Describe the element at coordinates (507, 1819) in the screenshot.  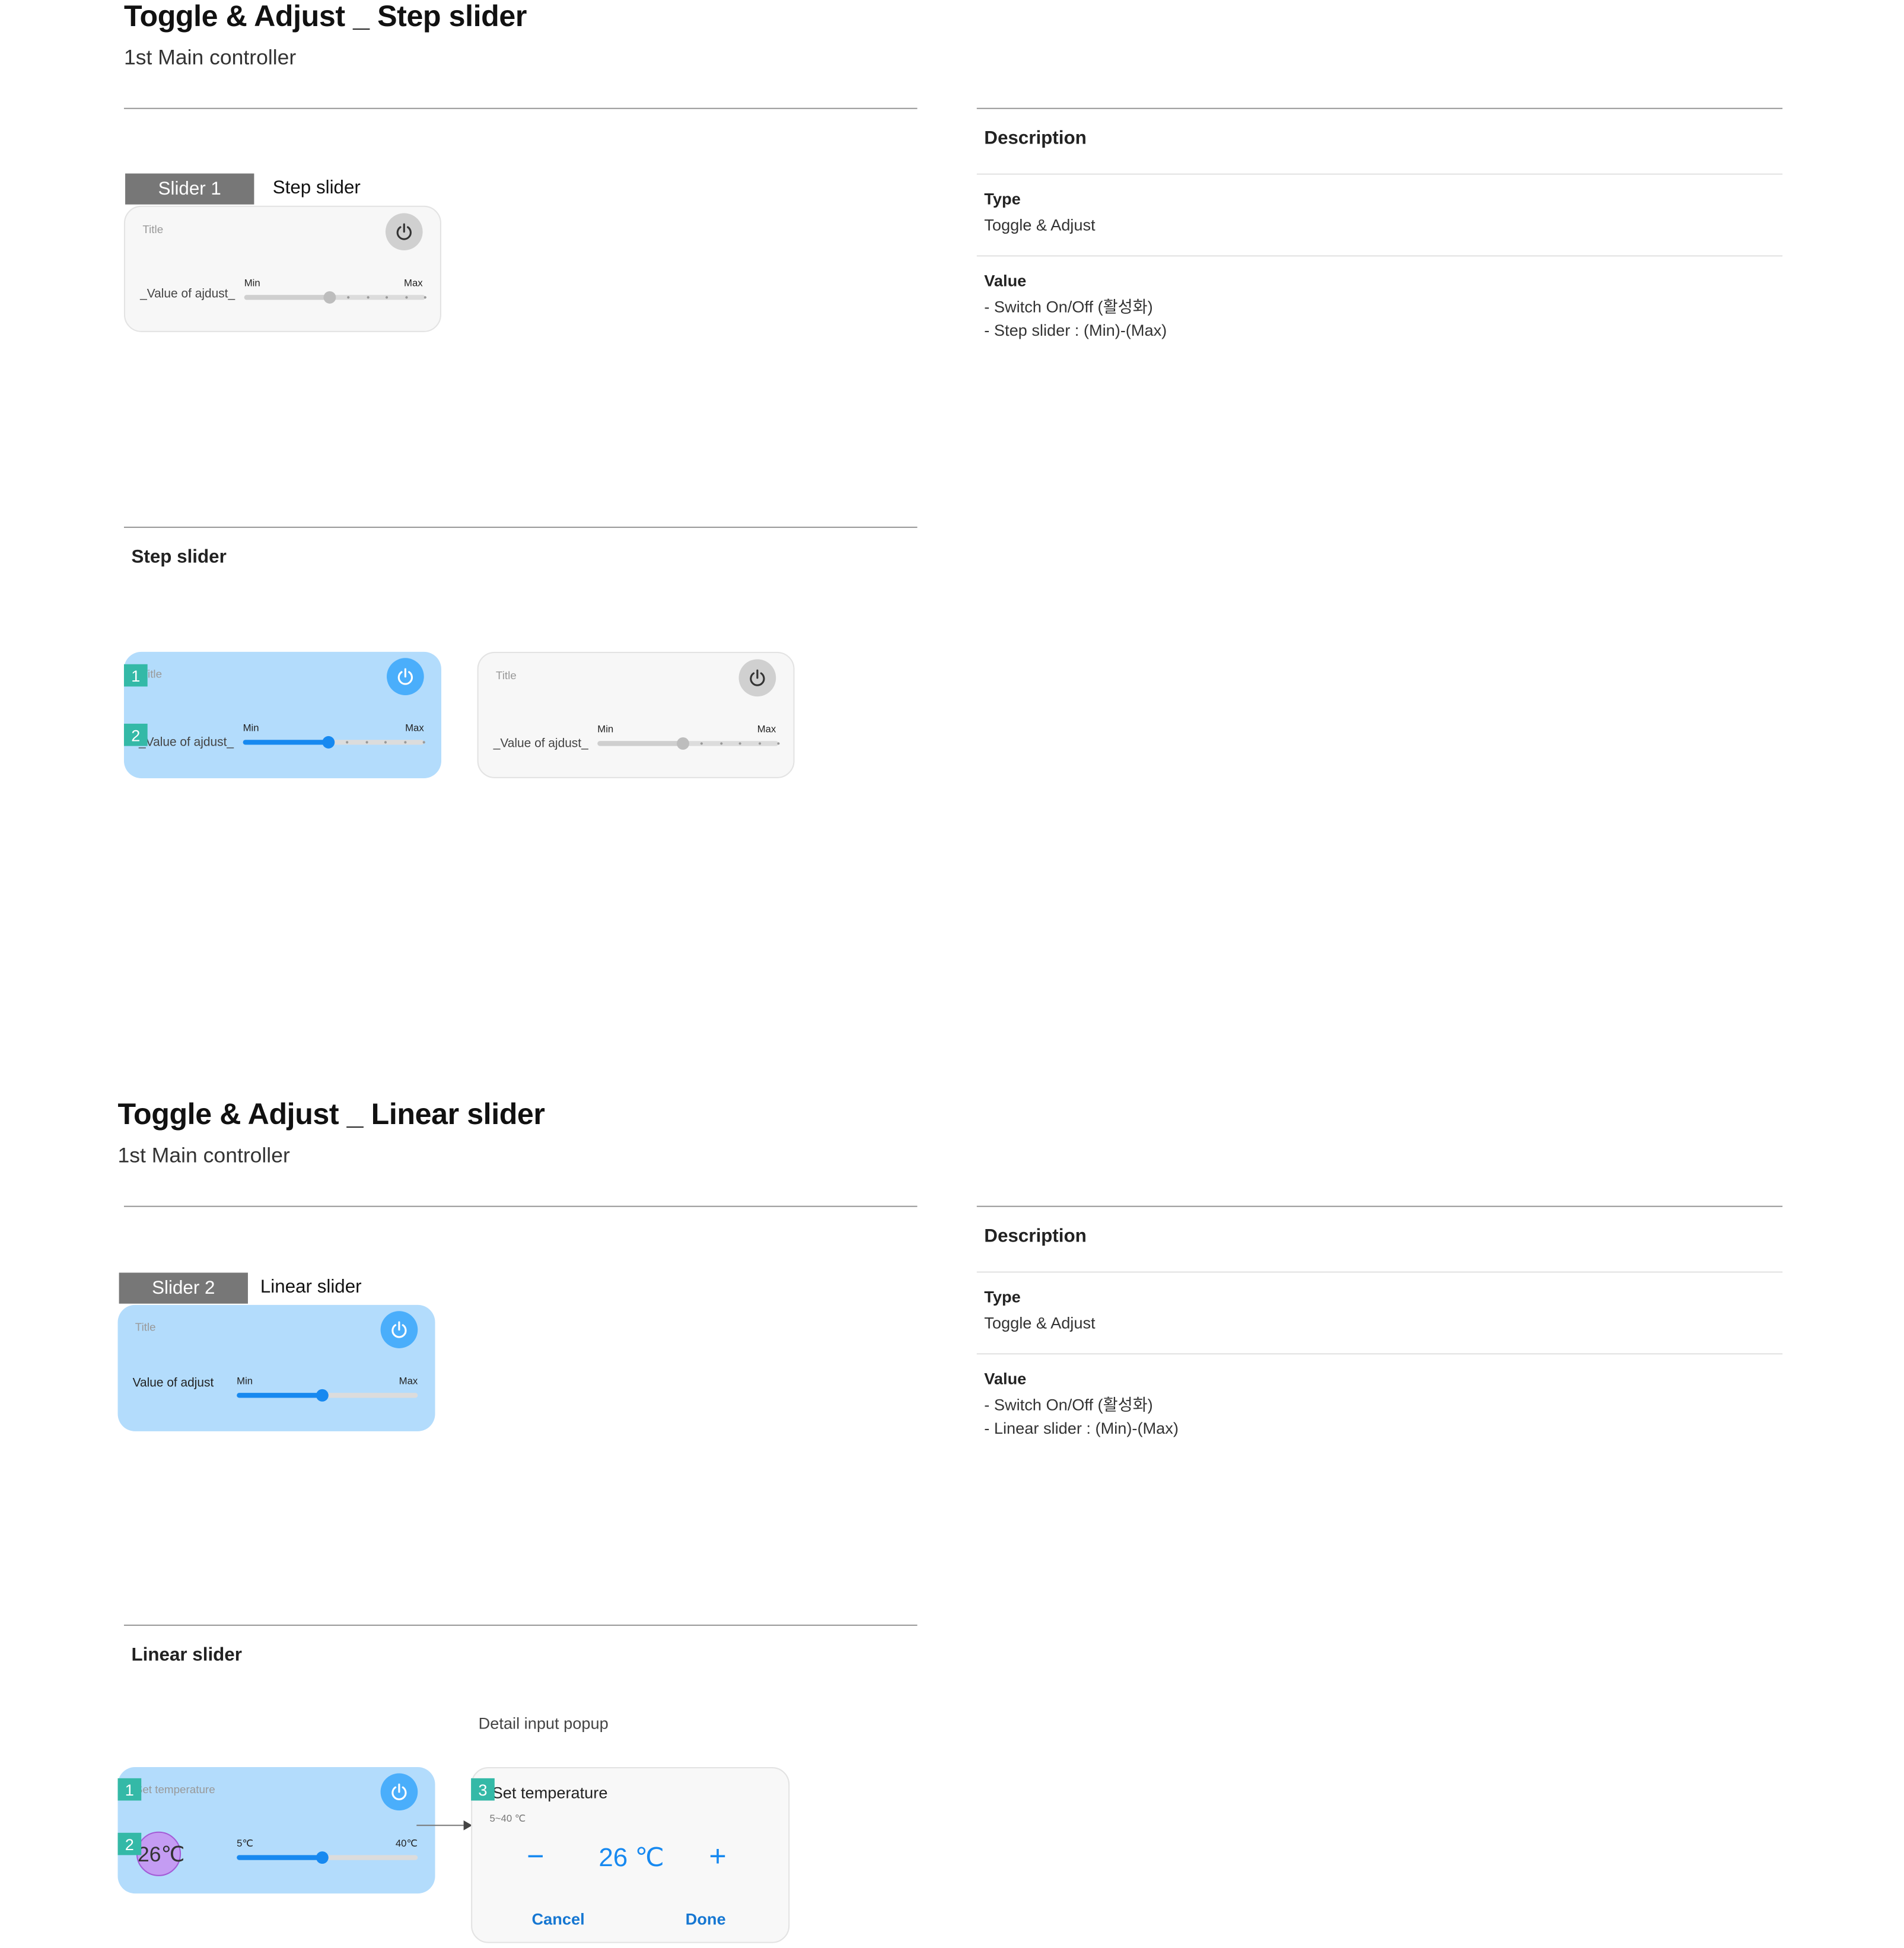
I see `popup-range: 5~40 ℃` at that location.